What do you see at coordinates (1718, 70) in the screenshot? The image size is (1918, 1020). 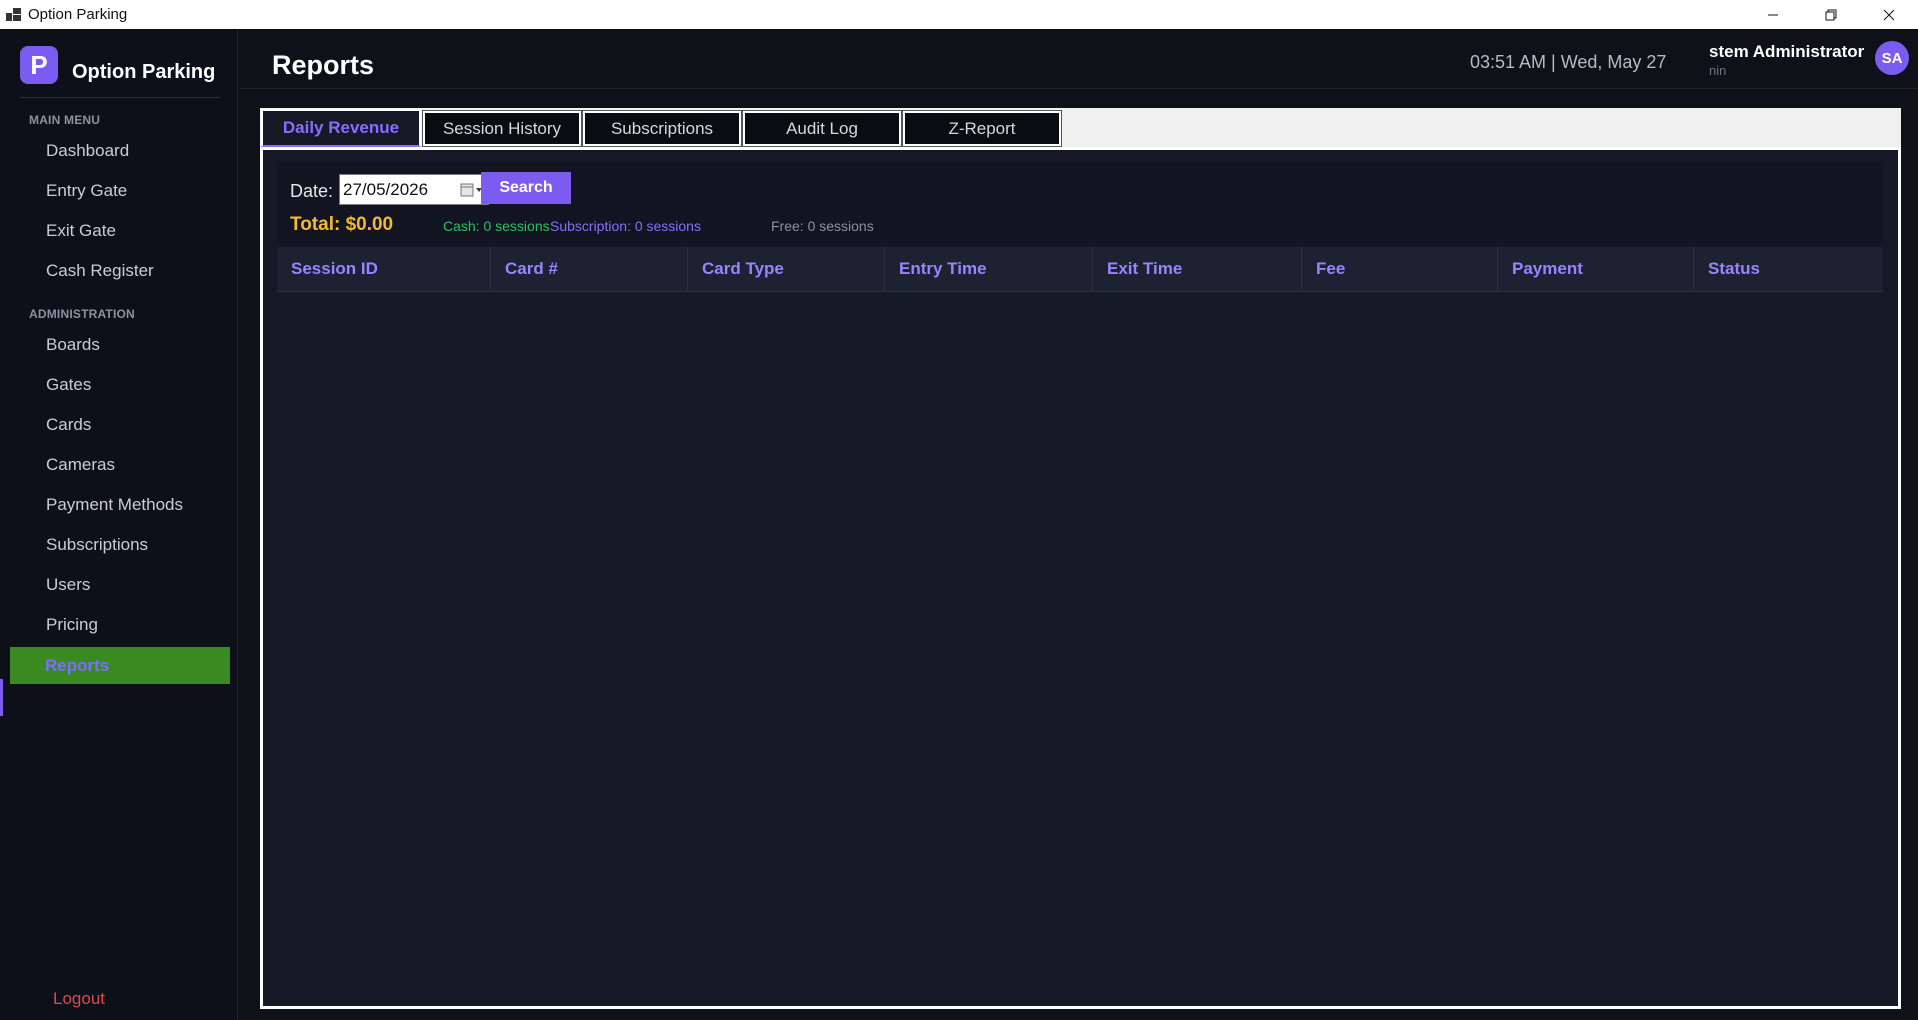 I see `user-role: nin` at bounding box center [1718, 70].